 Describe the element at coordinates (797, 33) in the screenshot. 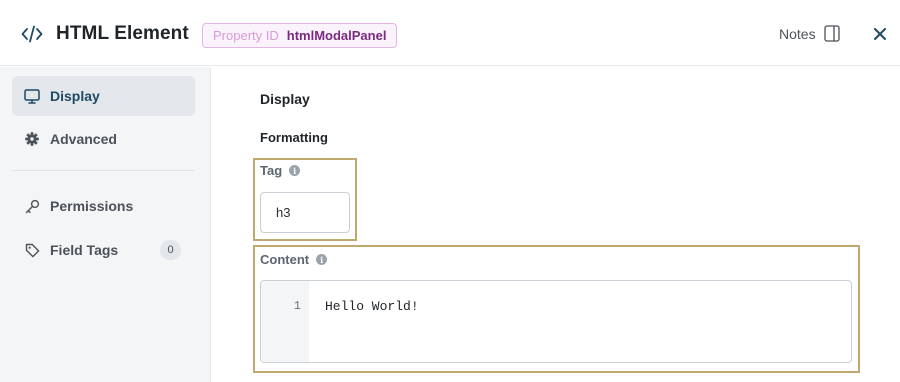

I see `notes-label: Notes` at that location.